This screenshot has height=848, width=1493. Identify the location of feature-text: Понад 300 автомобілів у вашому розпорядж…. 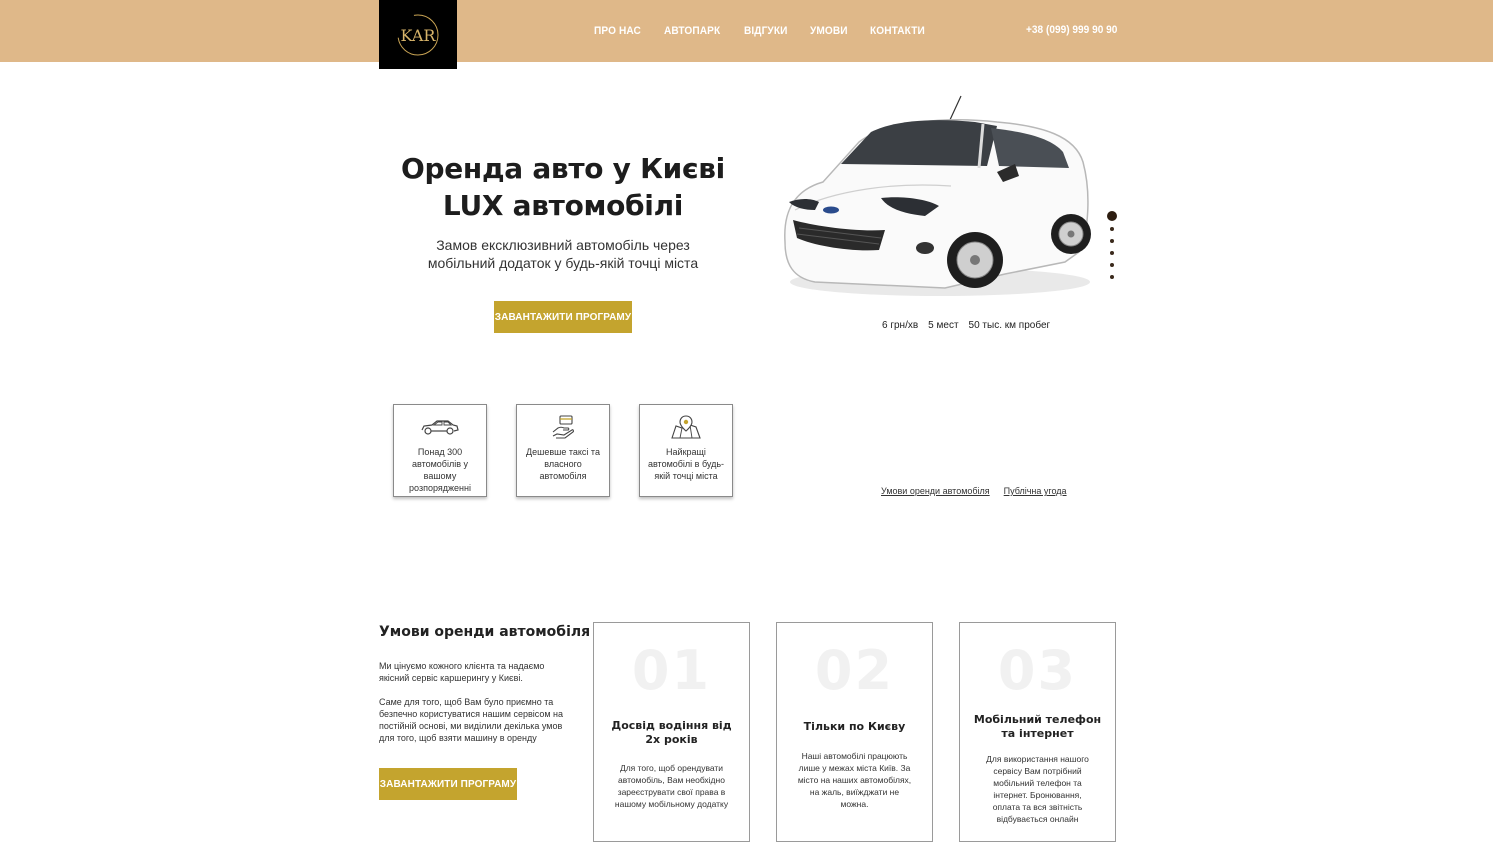
(440, 470).